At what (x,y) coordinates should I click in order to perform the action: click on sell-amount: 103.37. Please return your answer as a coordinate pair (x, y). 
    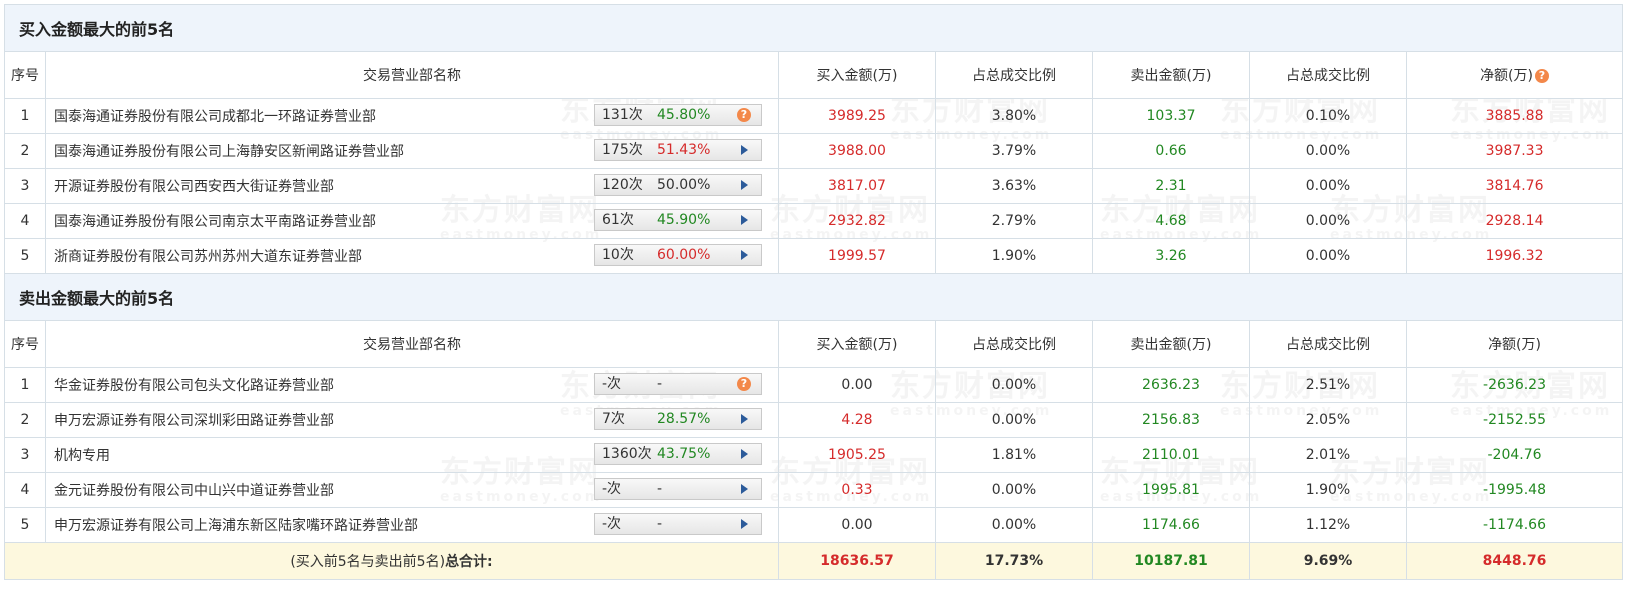
    Looking at the image, I should click on (1171, 116).